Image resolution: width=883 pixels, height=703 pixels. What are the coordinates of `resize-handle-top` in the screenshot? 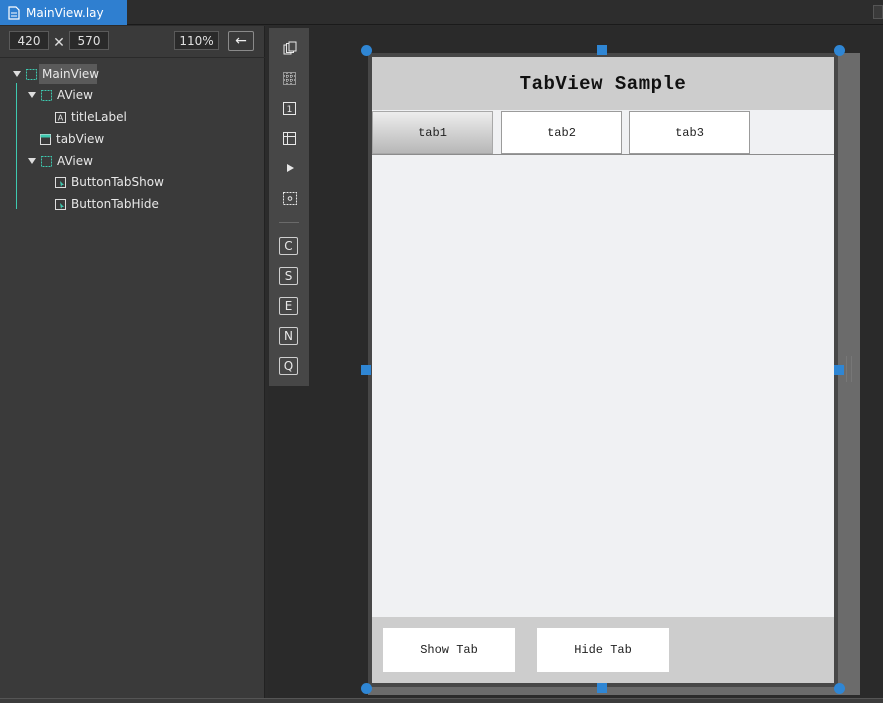 It's located at (602, 50).